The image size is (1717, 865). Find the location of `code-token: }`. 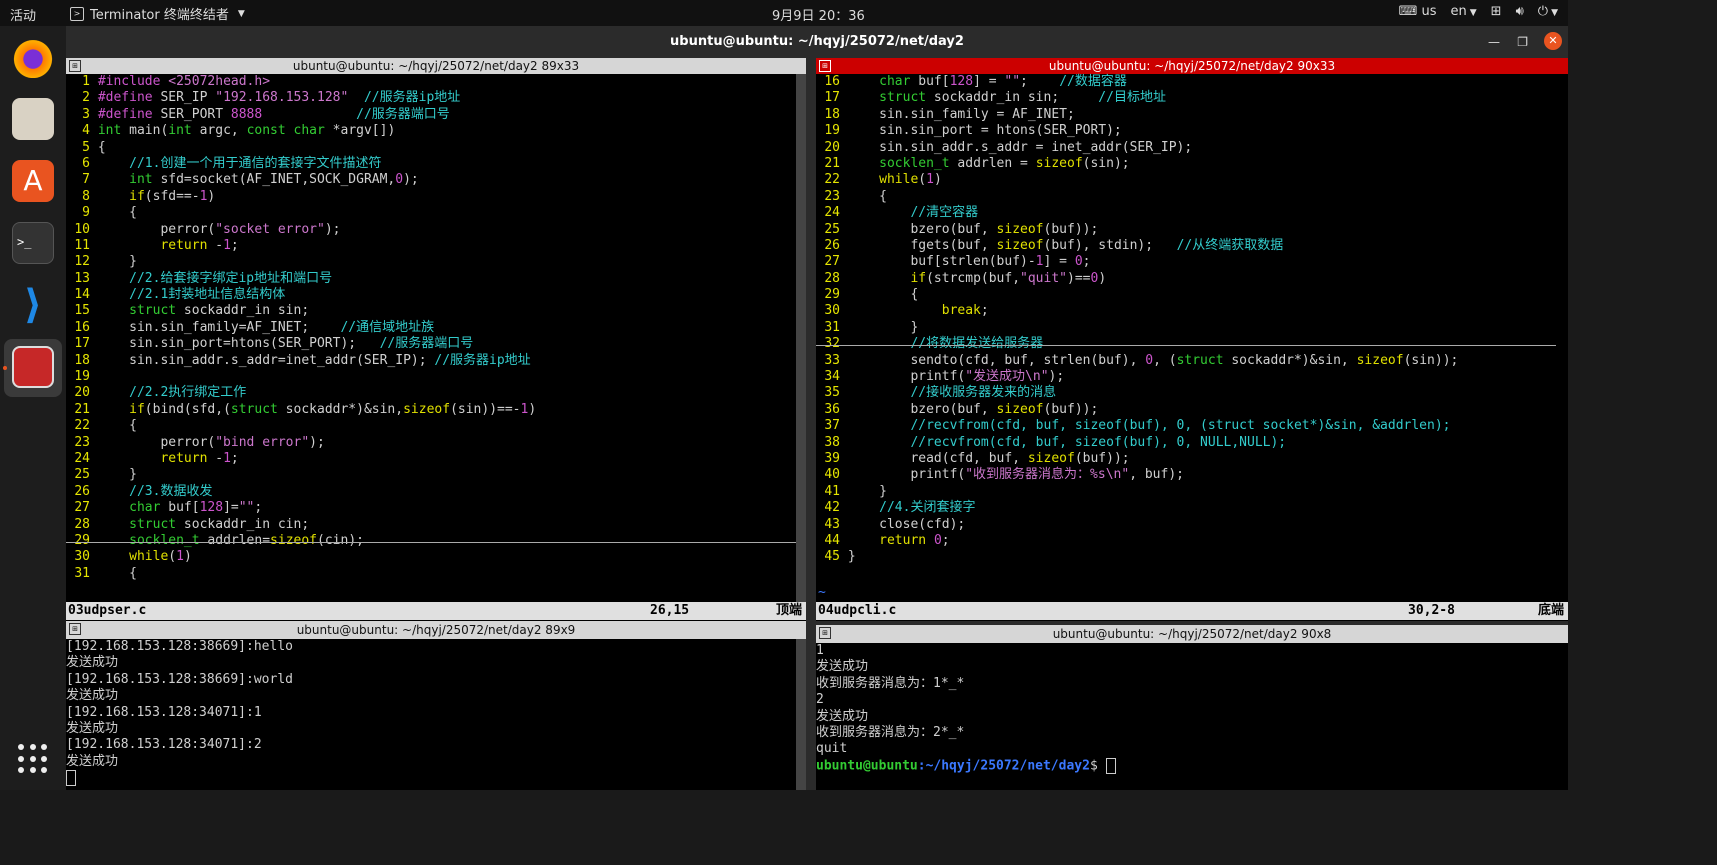

code-token: } is located at coordinates (851, 557).